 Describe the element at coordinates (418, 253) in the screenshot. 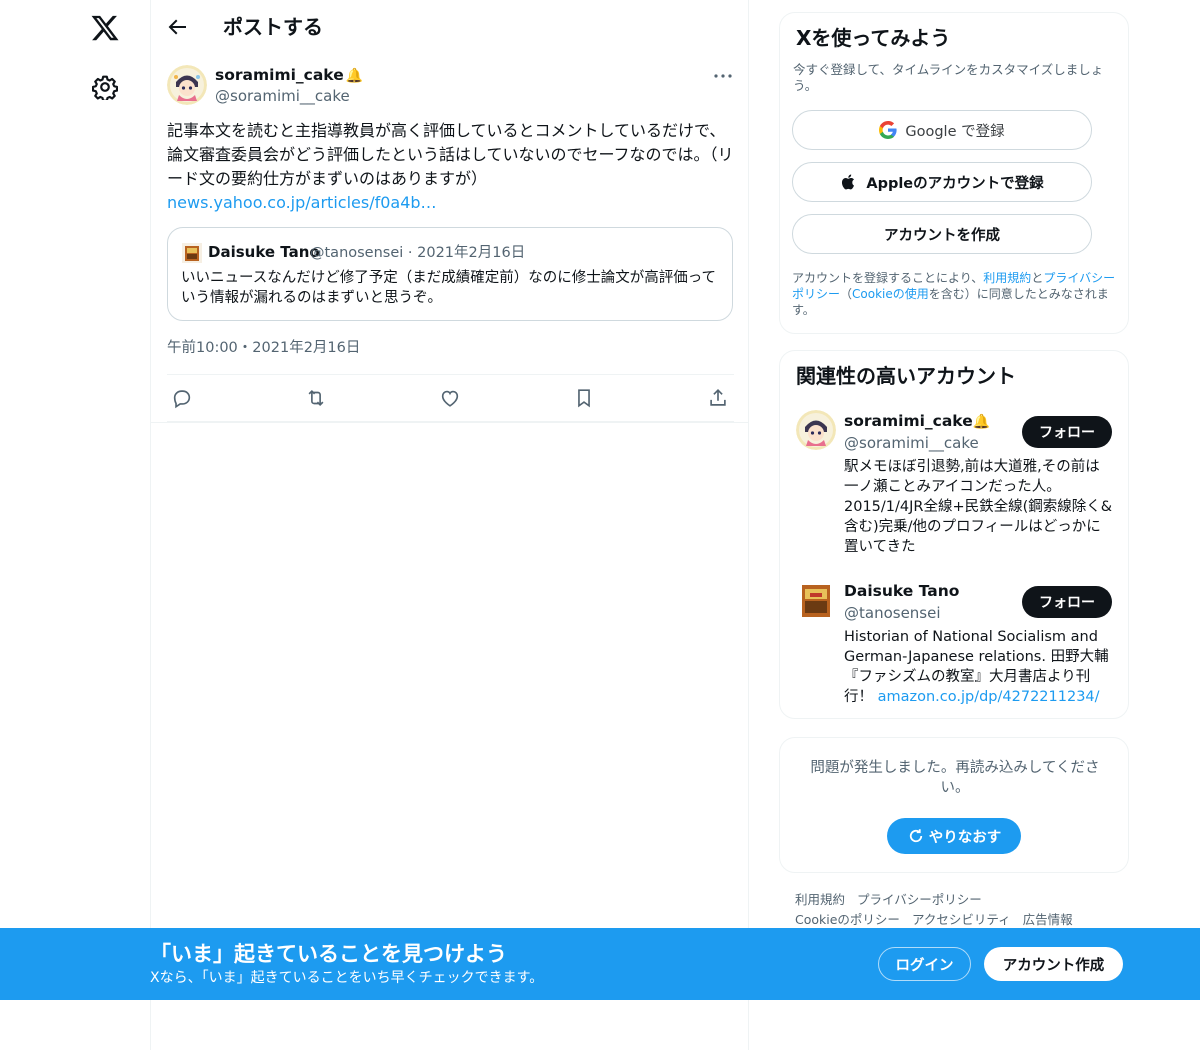

I see `quote-meta: @tanosensei · 2021年2月16日` at that location.